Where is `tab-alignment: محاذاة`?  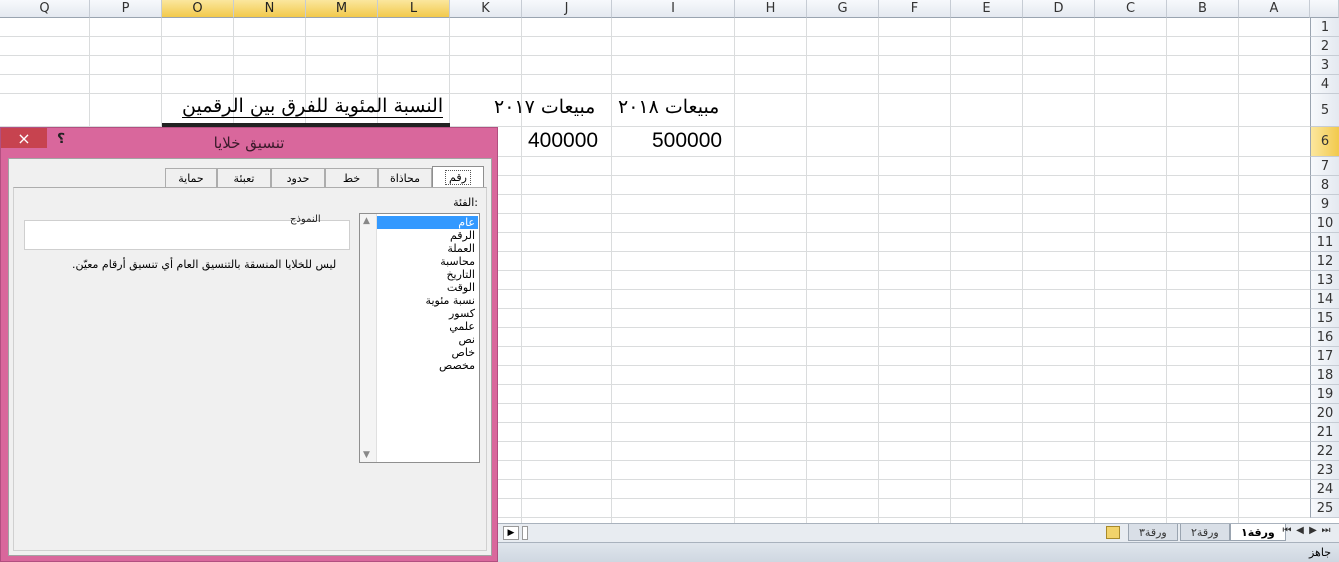 tab-alignment: محاذاة is located at coordinates (405, 177).